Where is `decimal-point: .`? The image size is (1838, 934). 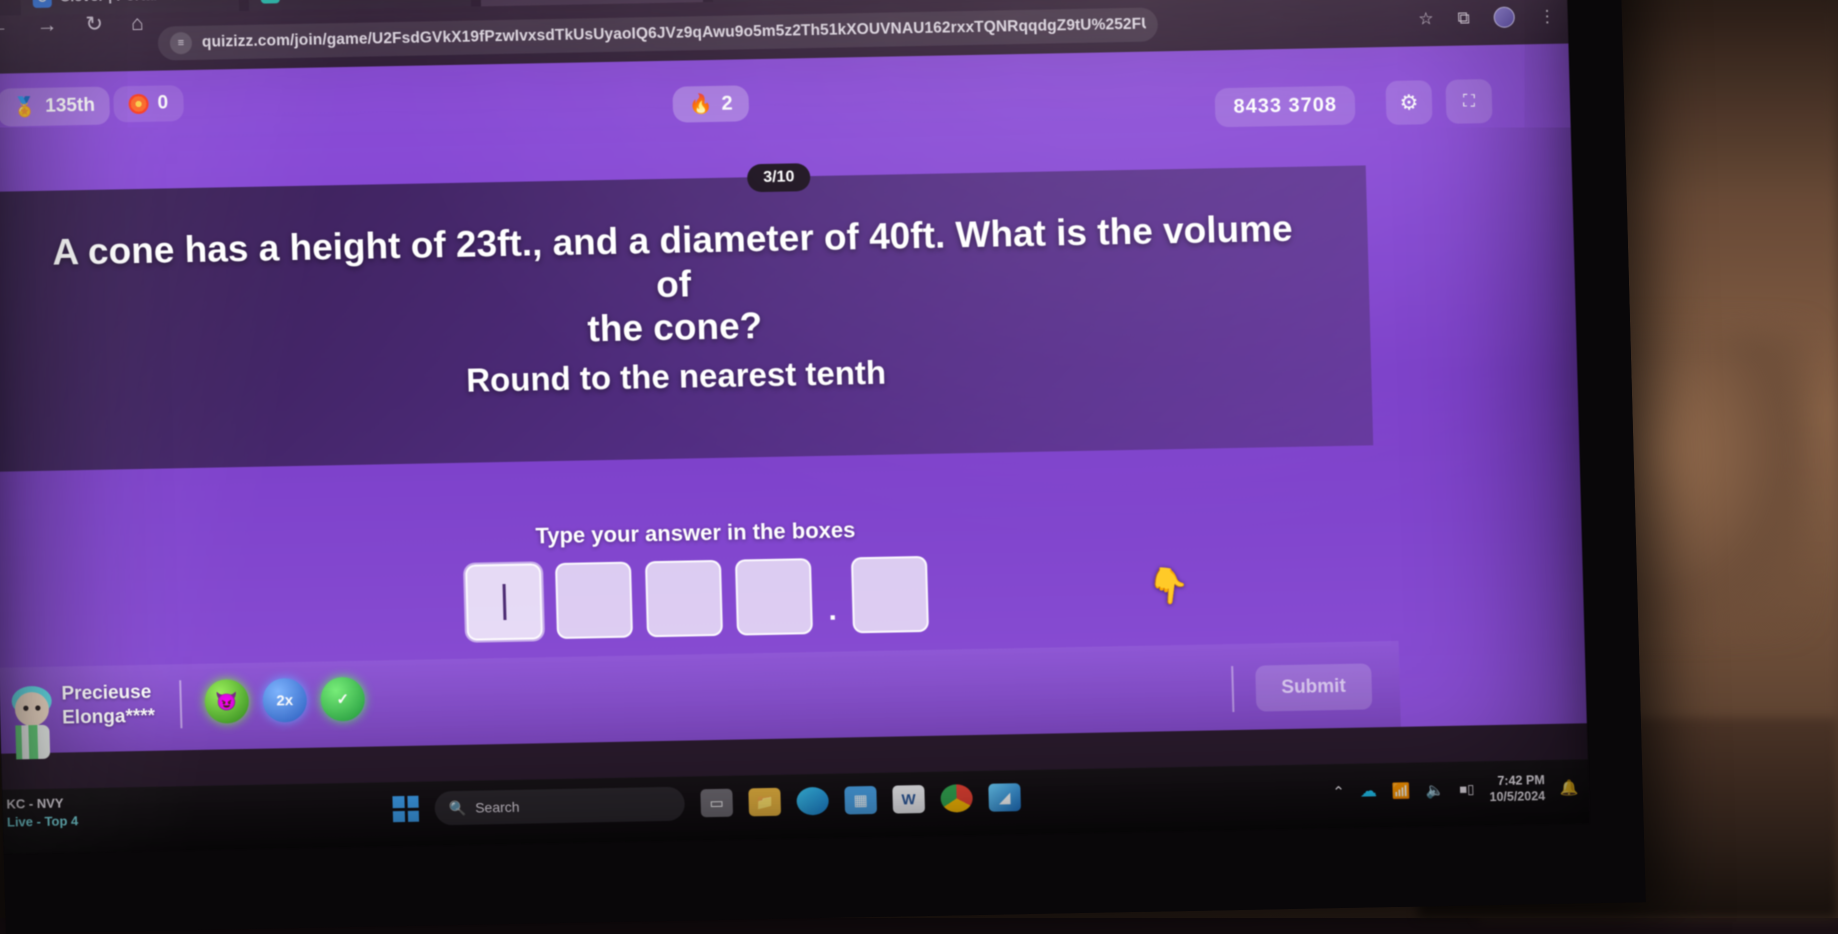
decimal-point: . is located at coordinates (832, 611).